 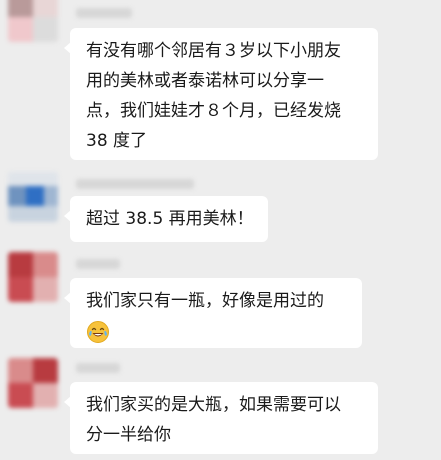 What do you see at coordinates (213, 405) in the screenshot?
I see `message-text: 我们家买的是大瓶，如果需要可以` at bounding box center [213, 405].